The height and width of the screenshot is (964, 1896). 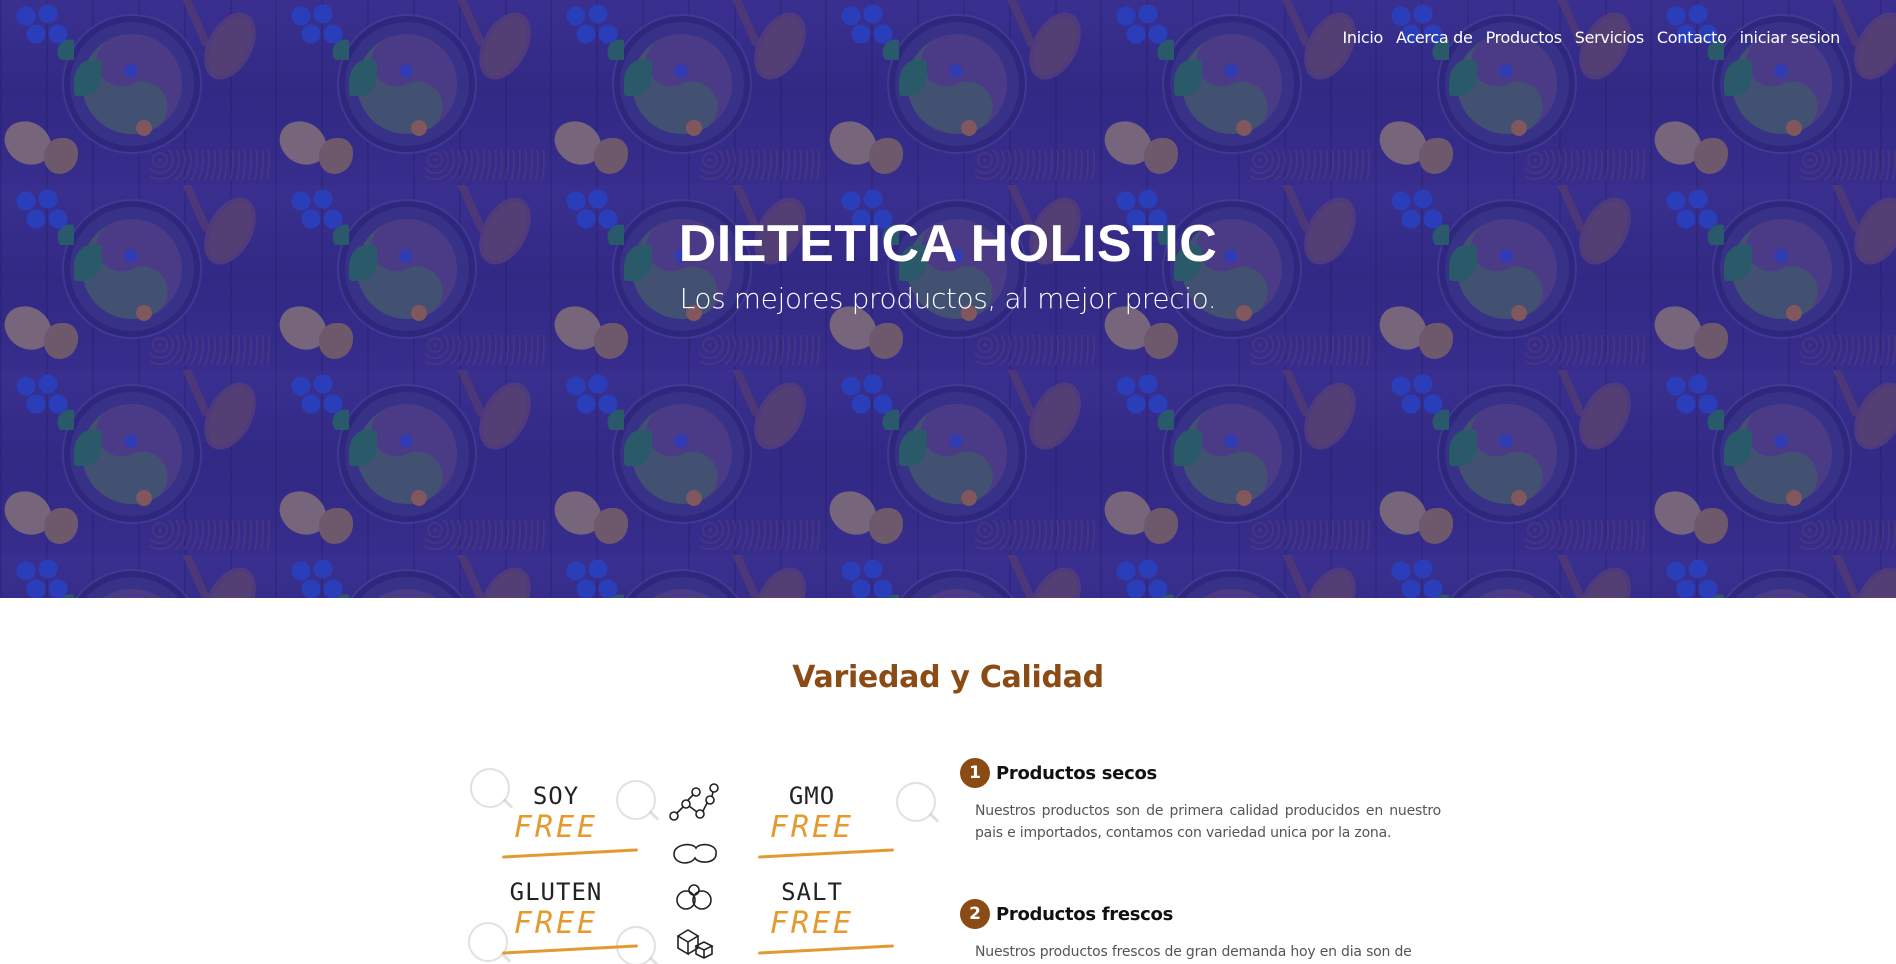 I want to click on nav-link-inicio: Inicio, so click(x=1362, y=37).